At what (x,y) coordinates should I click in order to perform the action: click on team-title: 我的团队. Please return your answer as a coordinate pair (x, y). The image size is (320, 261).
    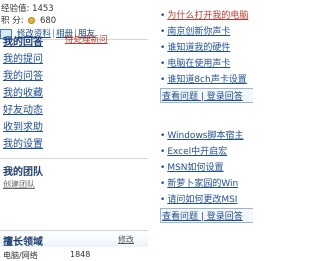
    Looking at the image, I should click on (23, 172).